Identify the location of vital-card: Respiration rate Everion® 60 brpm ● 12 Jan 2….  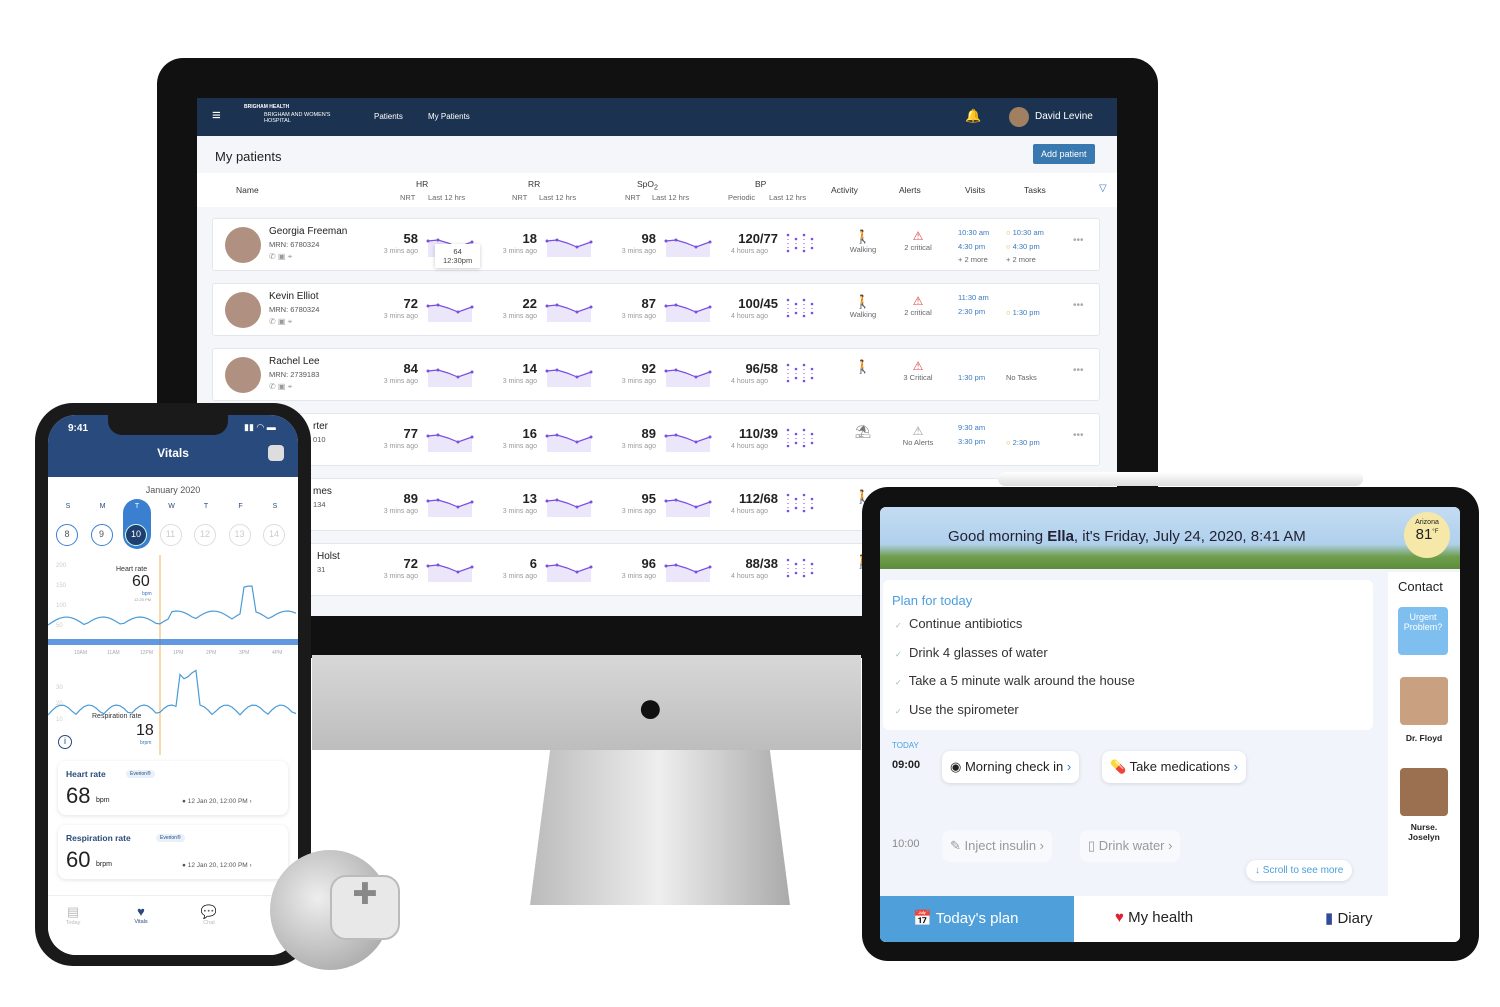
(173, 852).